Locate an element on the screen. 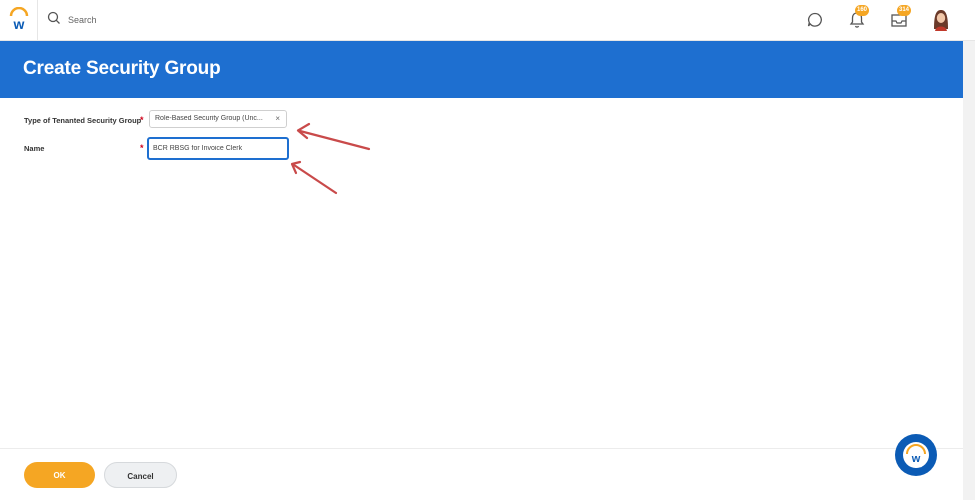  type-field-label: Type of Tenanted Security Group is located at coordinates (83, 120).